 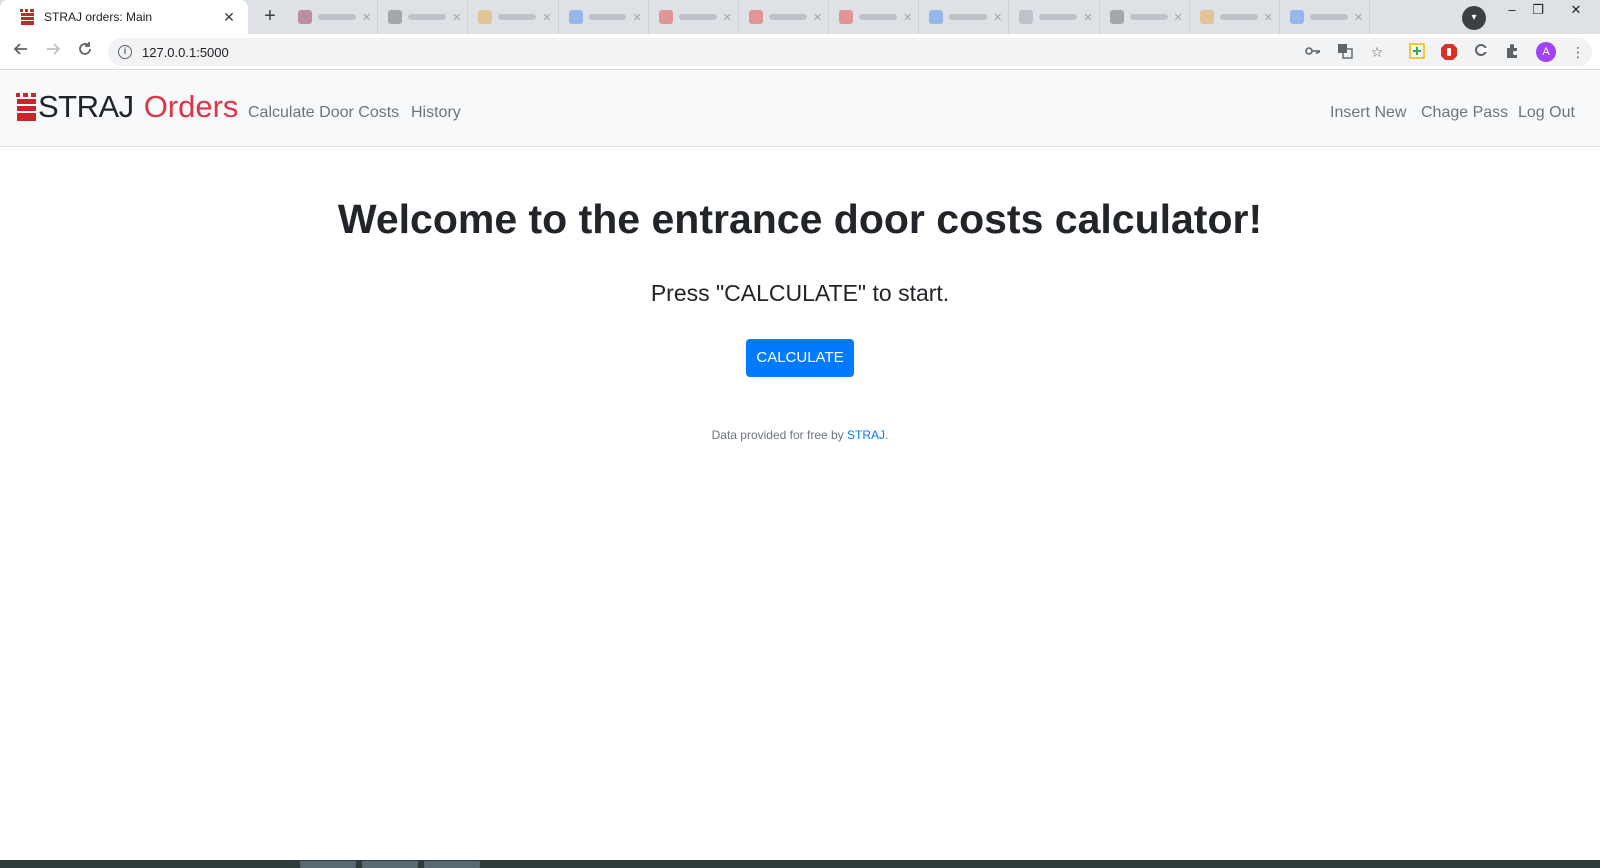 I want to click on nav-insert-new: Insert New, so click(x=1368, y=113).